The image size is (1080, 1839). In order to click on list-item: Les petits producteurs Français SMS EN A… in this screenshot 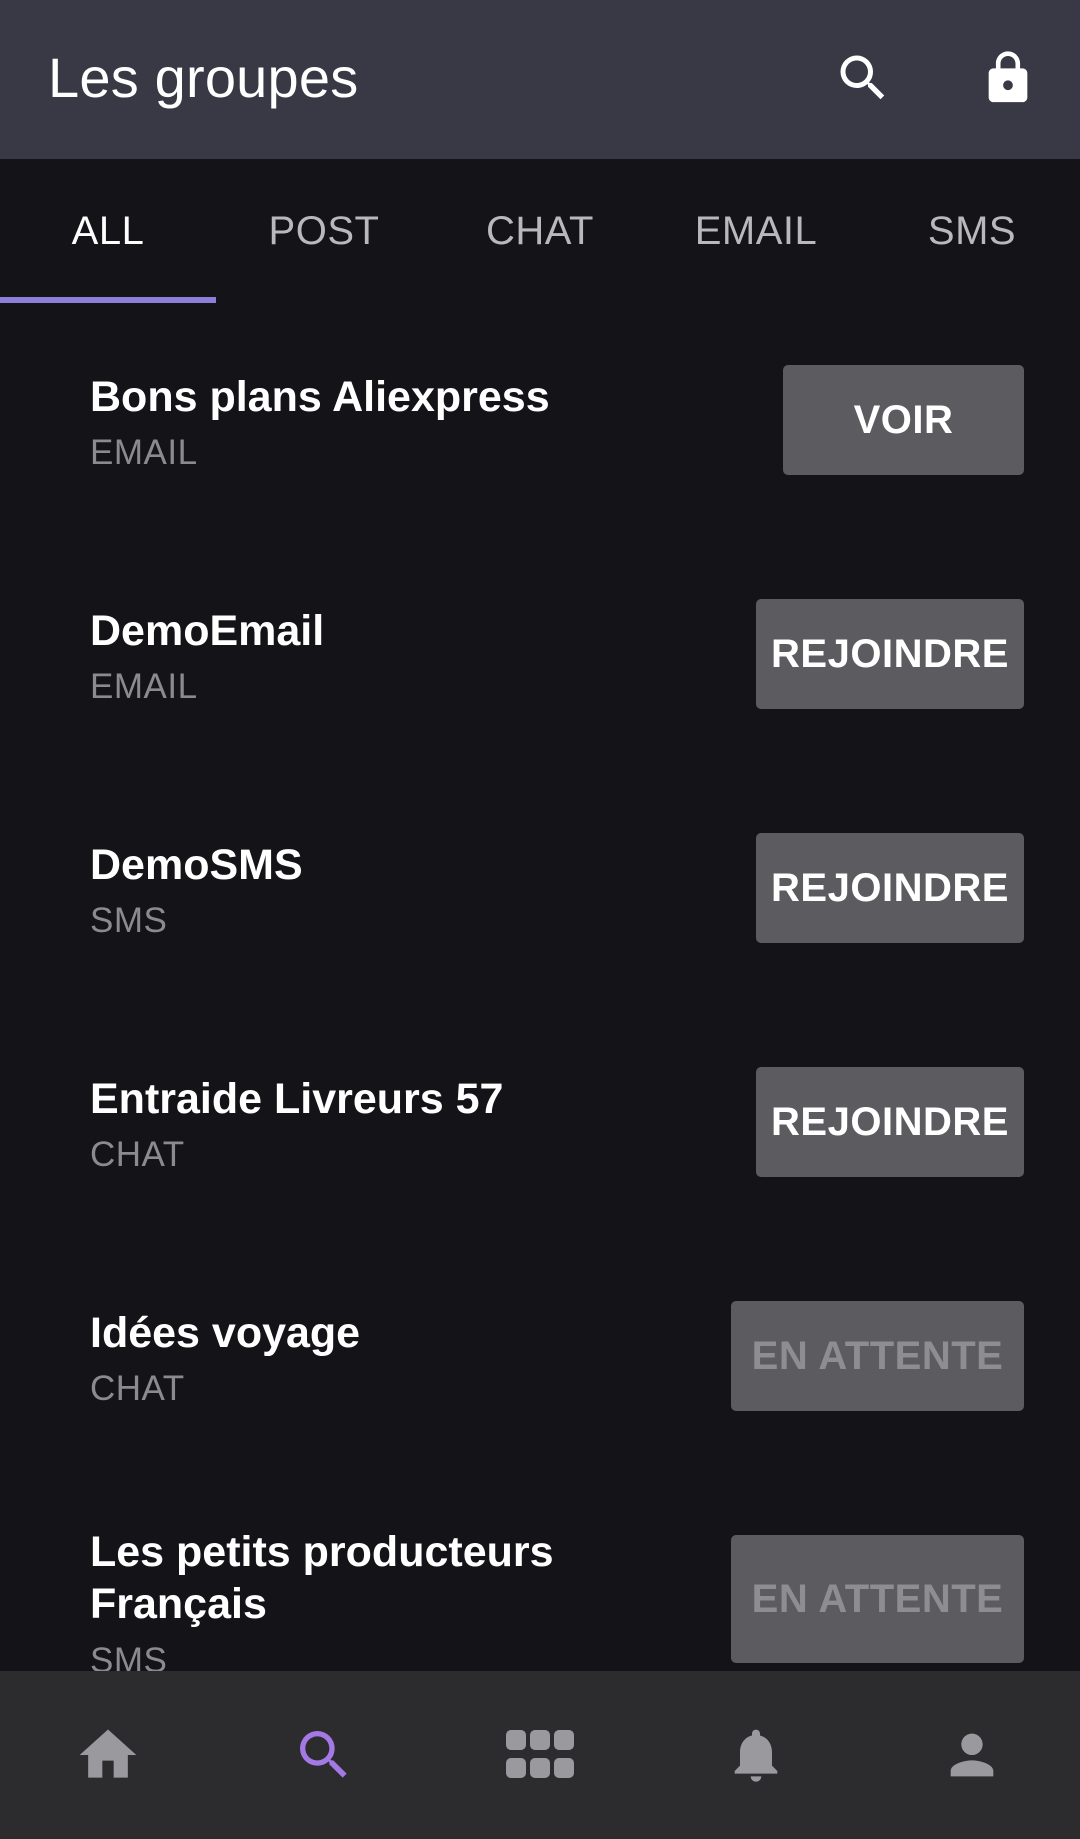, I will do `click(540, 1572)`.